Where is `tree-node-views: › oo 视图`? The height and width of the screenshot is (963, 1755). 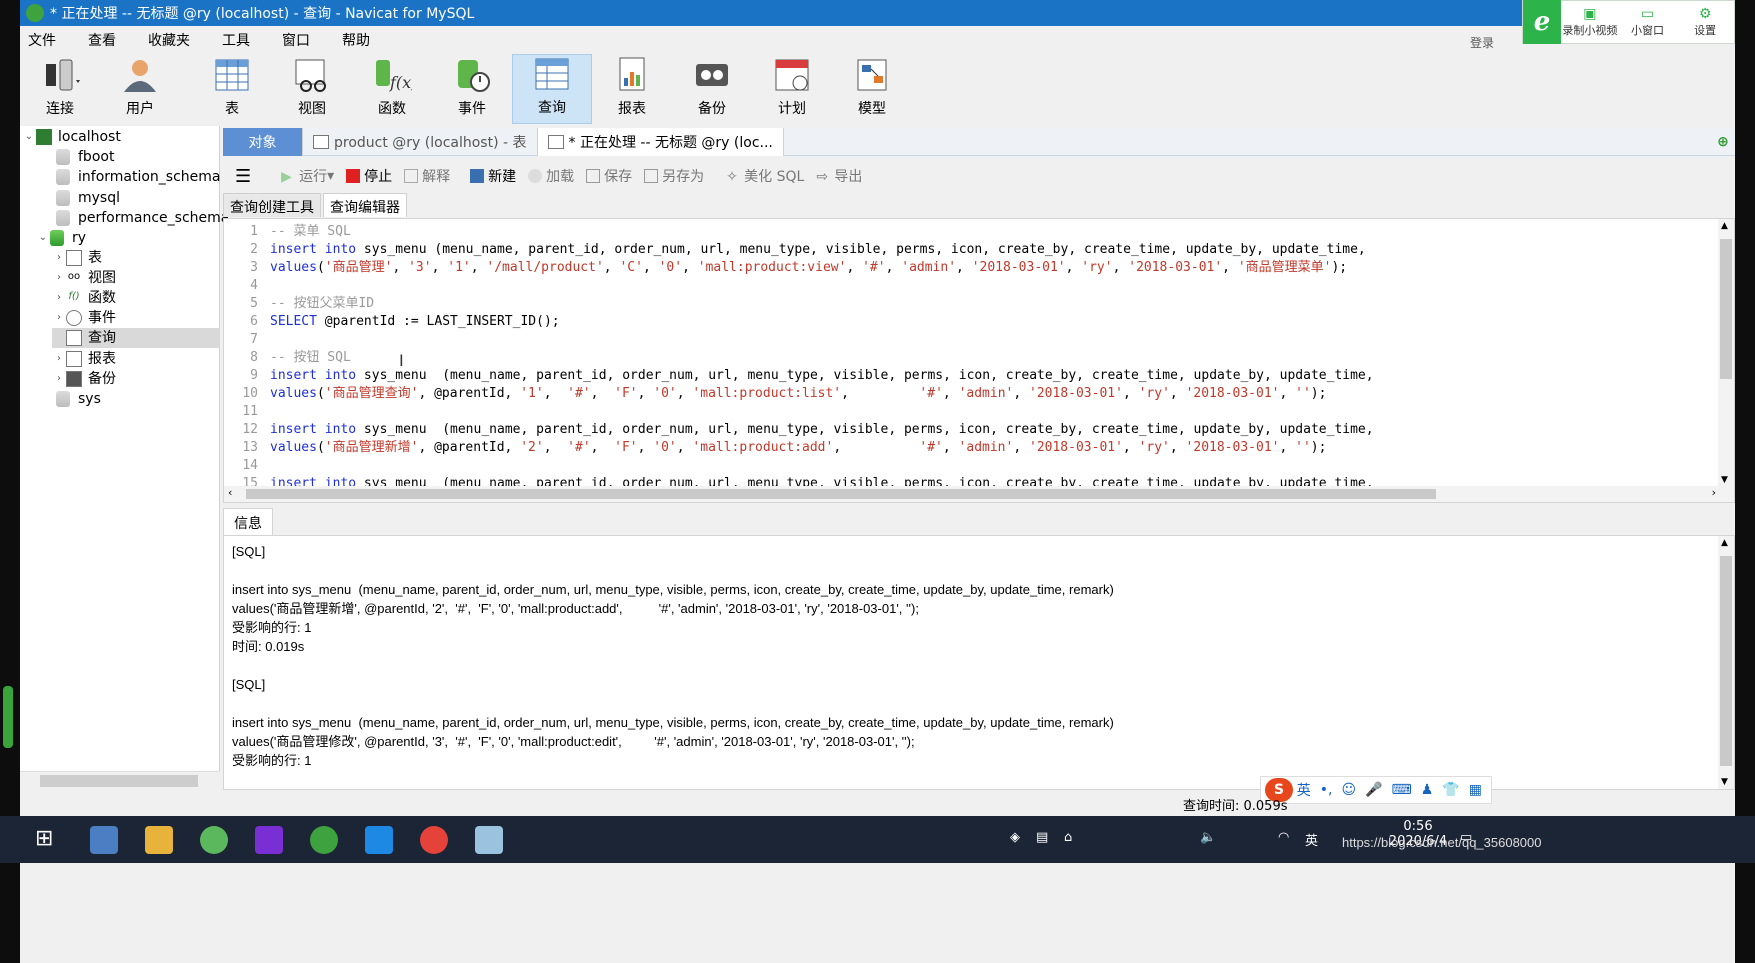
tree-node-views: › oo 视图 is located at coordinates (84, 278).